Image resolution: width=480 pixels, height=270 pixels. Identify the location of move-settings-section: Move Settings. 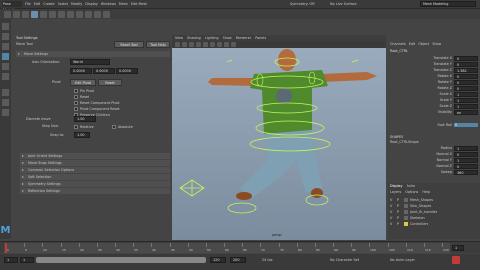
(93, 54).